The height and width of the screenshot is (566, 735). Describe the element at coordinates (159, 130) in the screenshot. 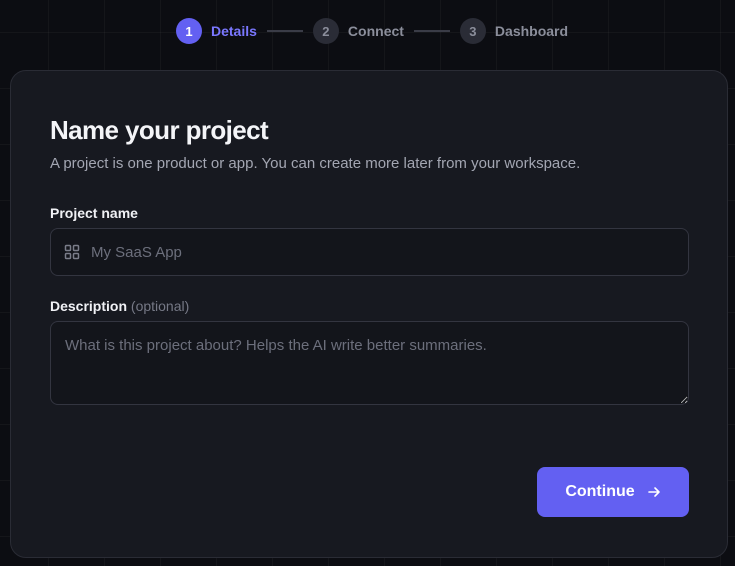

I see `page-title: Name your project` at that location.